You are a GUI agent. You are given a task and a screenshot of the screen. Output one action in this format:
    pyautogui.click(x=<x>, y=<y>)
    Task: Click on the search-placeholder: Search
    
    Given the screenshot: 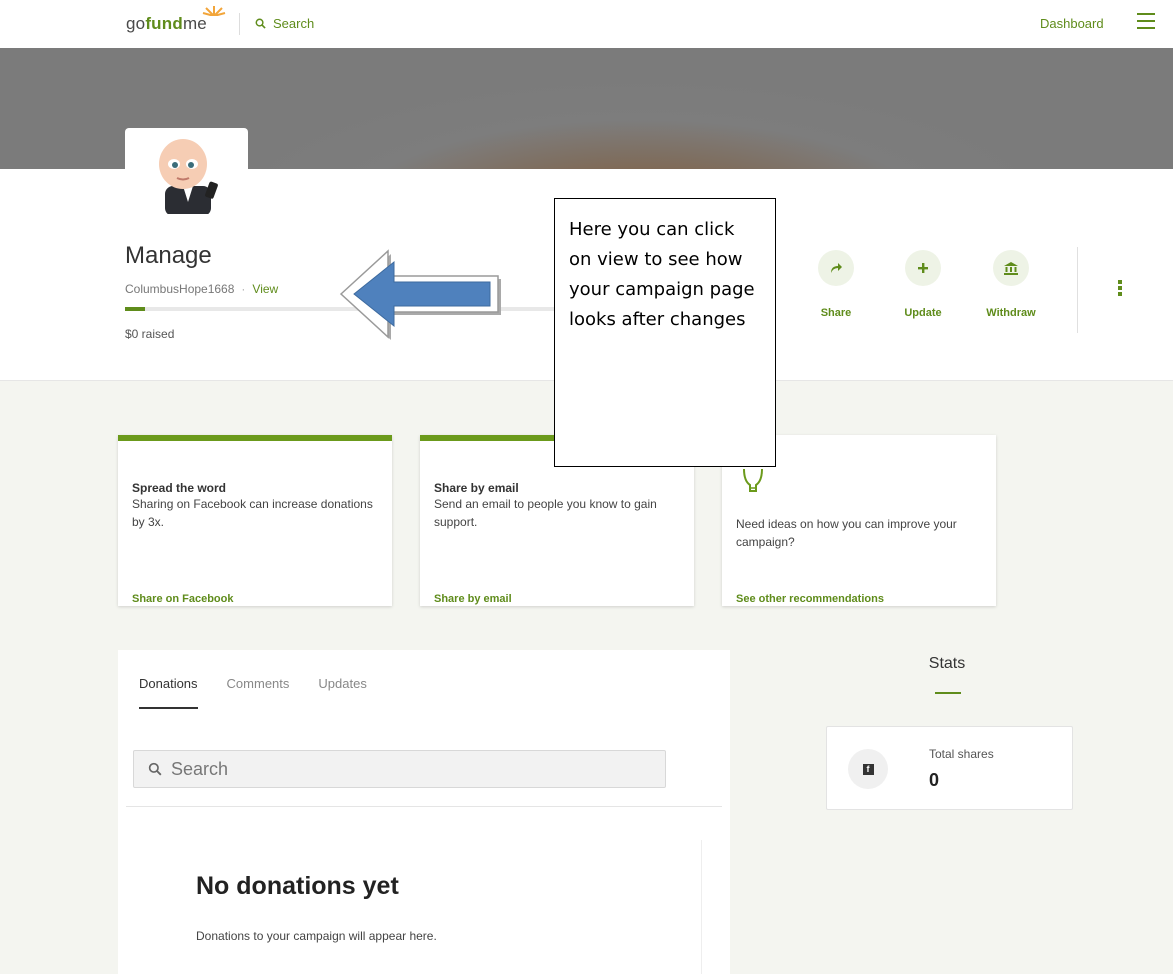 What is the action you would take?
    pyautogui.click(x=200, y=768)
    